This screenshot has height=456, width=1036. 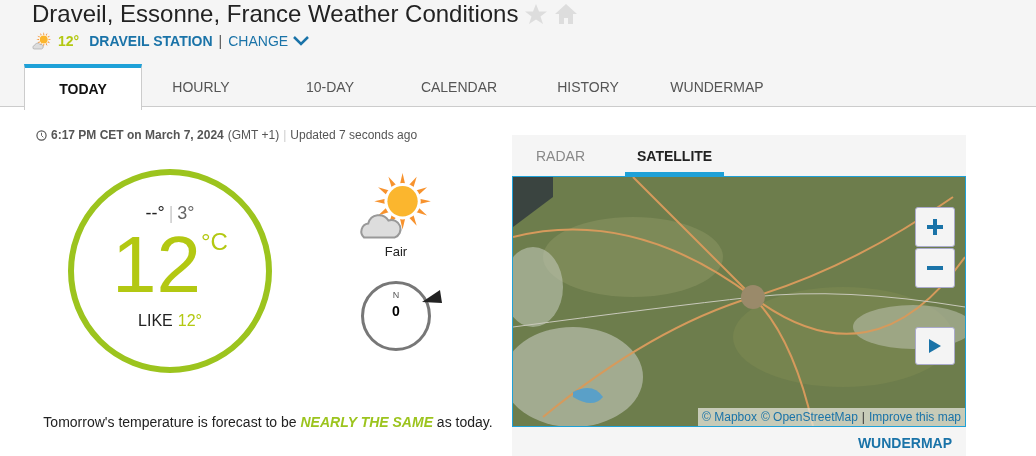 I want to click on play-button, so click(x=935, y=346).